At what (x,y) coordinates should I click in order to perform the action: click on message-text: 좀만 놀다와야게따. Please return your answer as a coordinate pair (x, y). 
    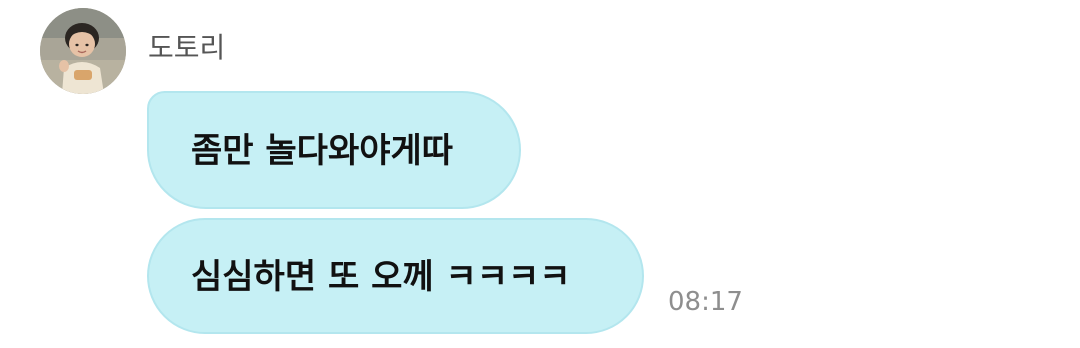
    Looking at the image, I should click on (322, 151).